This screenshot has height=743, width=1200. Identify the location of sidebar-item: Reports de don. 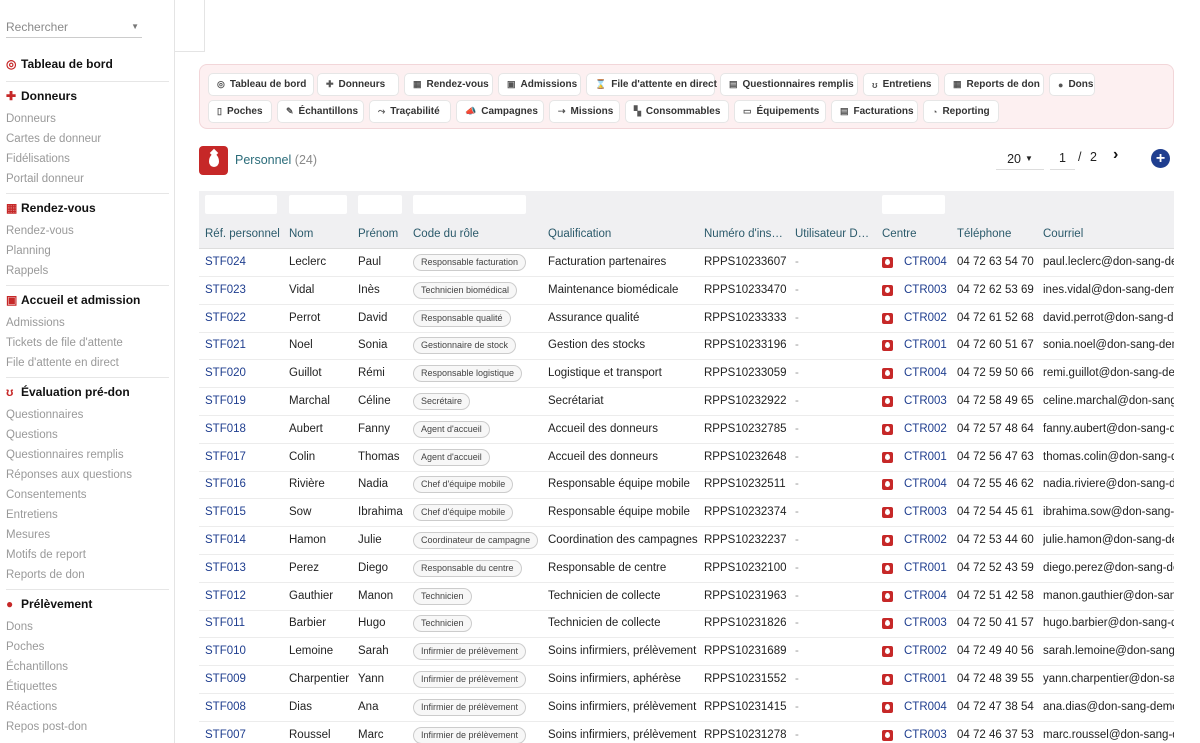
(87, 575).